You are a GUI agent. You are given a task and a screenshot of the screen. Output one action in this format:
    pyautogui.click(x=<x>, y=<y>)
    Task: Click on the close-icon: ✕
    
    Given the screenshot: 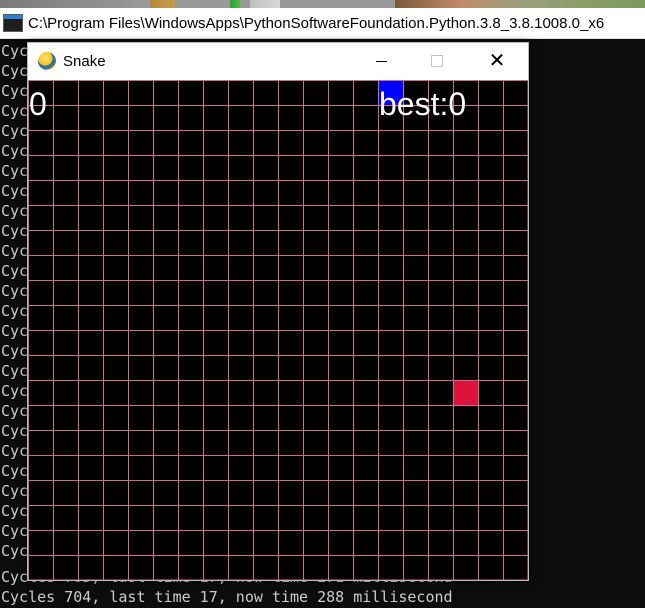 What is the action you would take?
    pyautogui.click(x=497, y=61)
    